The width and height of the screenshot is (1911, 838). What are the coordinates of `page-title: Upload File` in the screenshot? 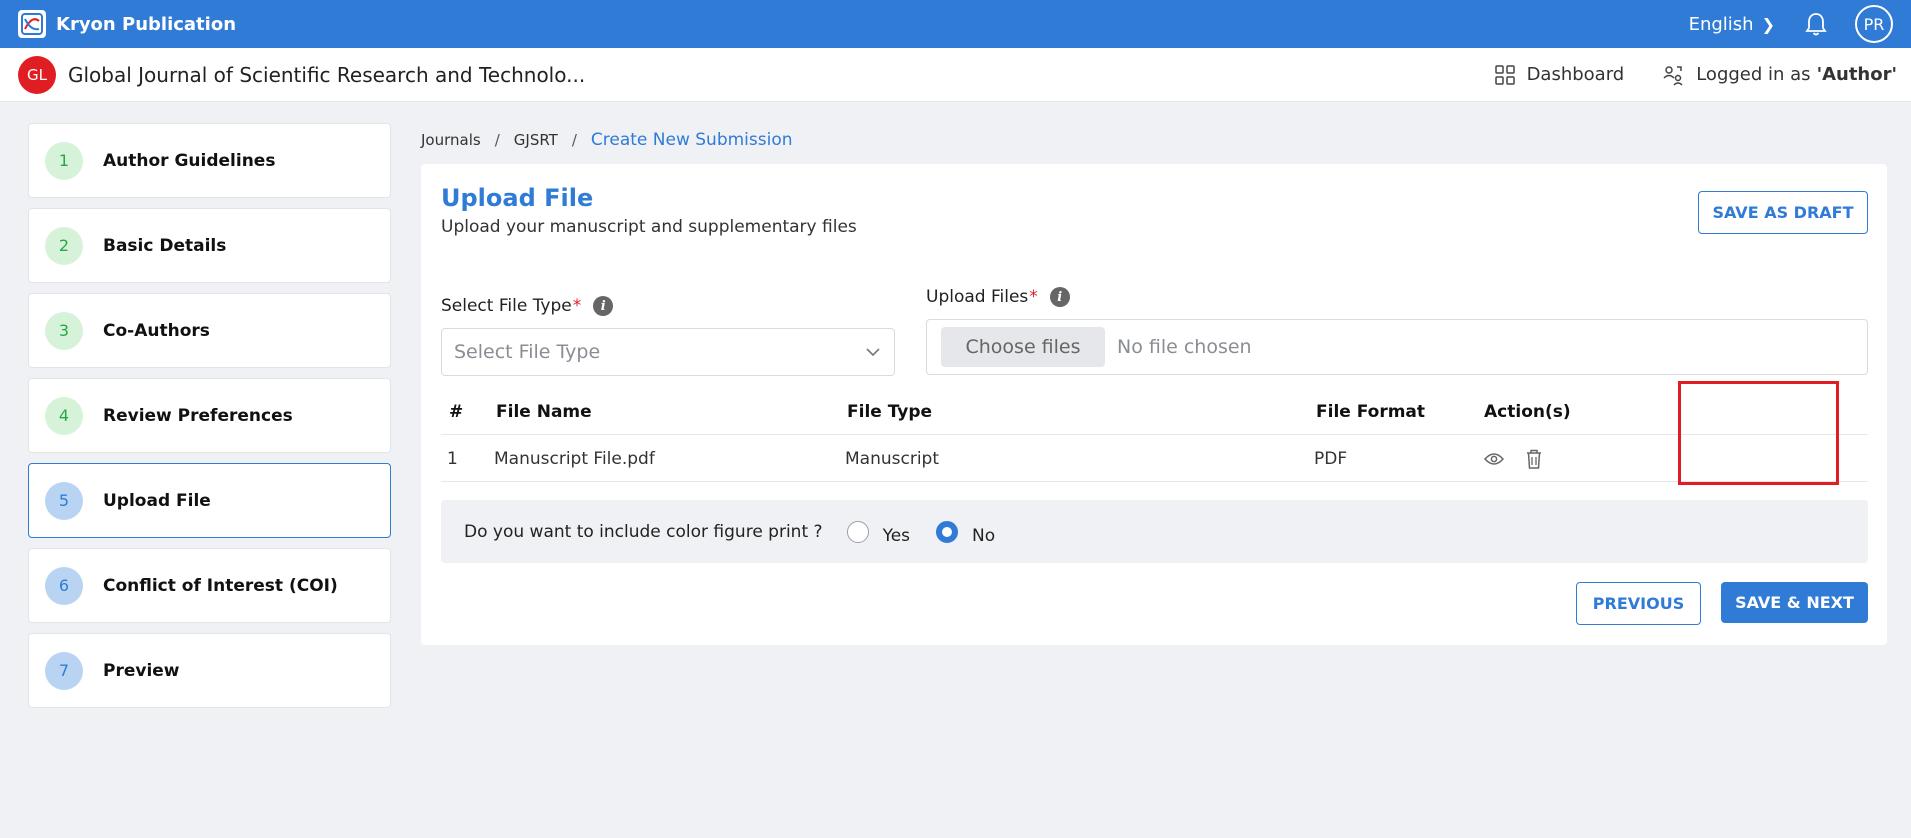 It's located at (517, 198).